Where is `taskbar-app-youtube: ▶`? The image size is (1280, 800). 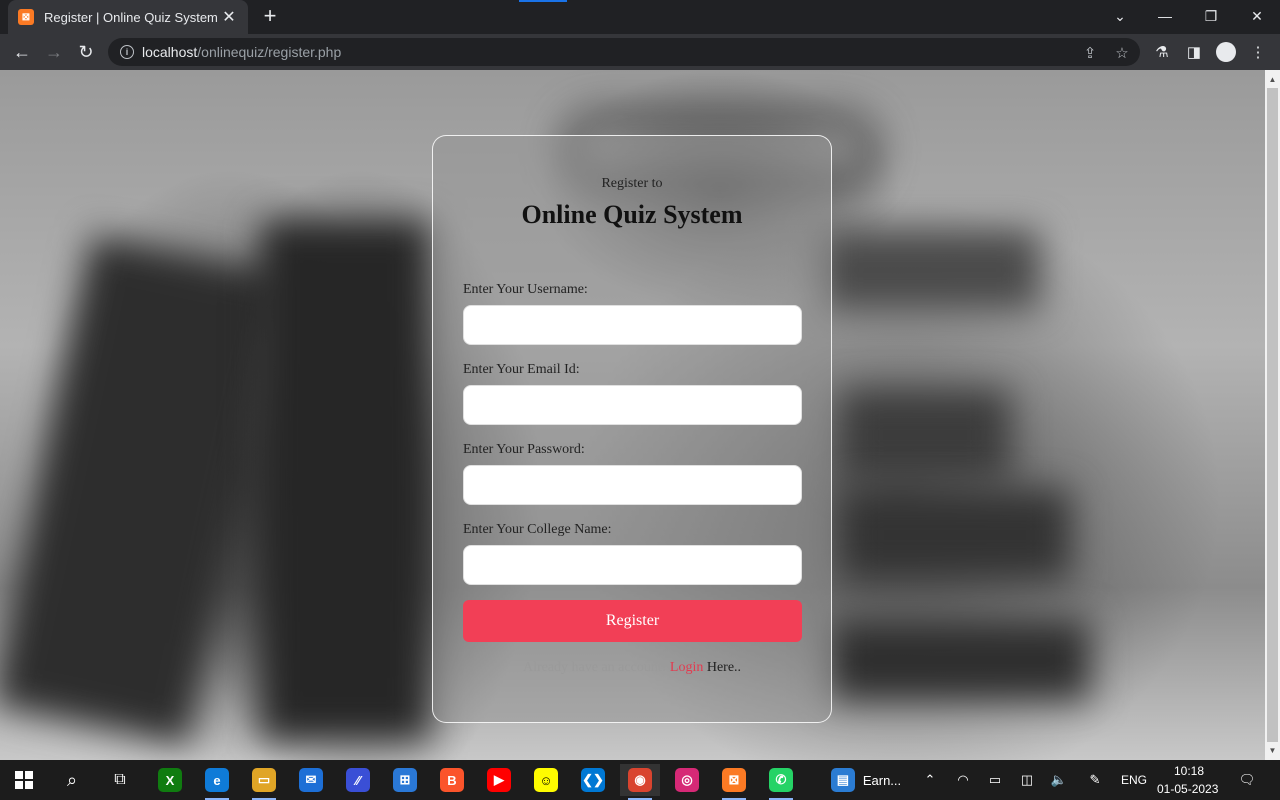 taskbar-app-youtube: ▶ is located at coordinates (499, 780).